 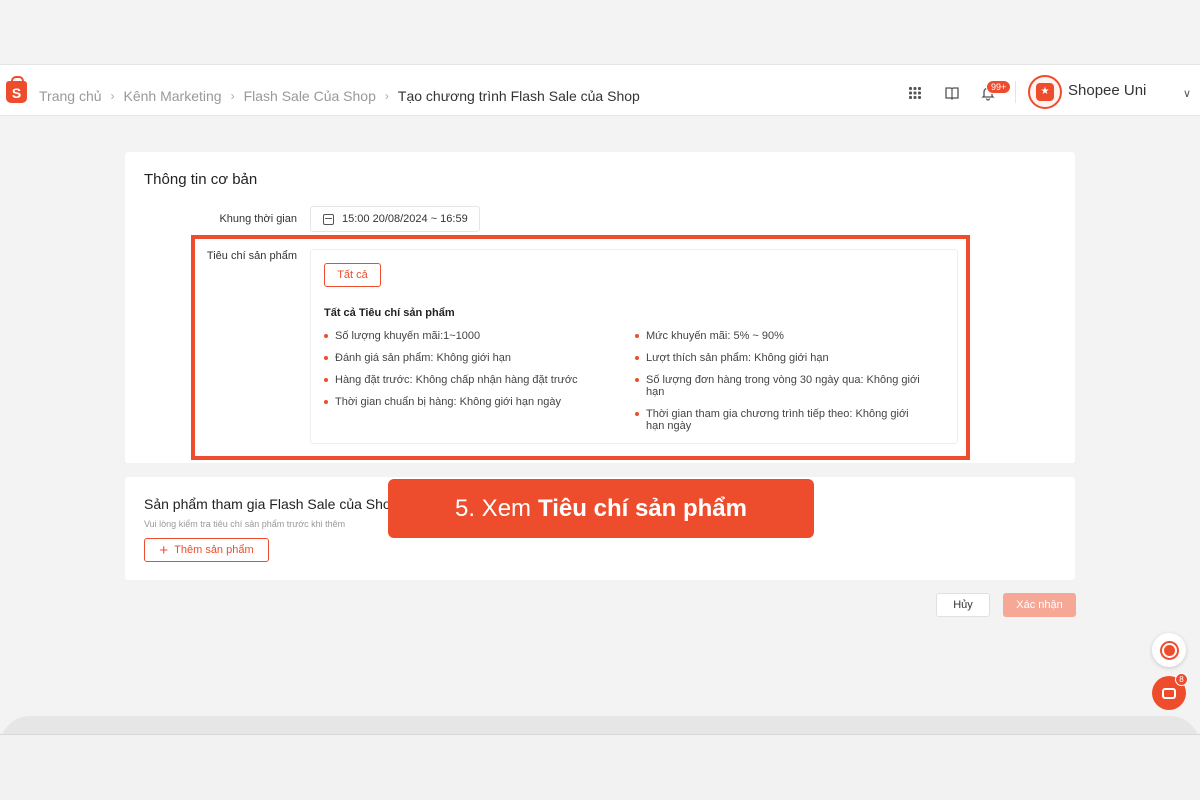 I want to click on user-name: Shopee Uni, so click(x=1107, y=90).